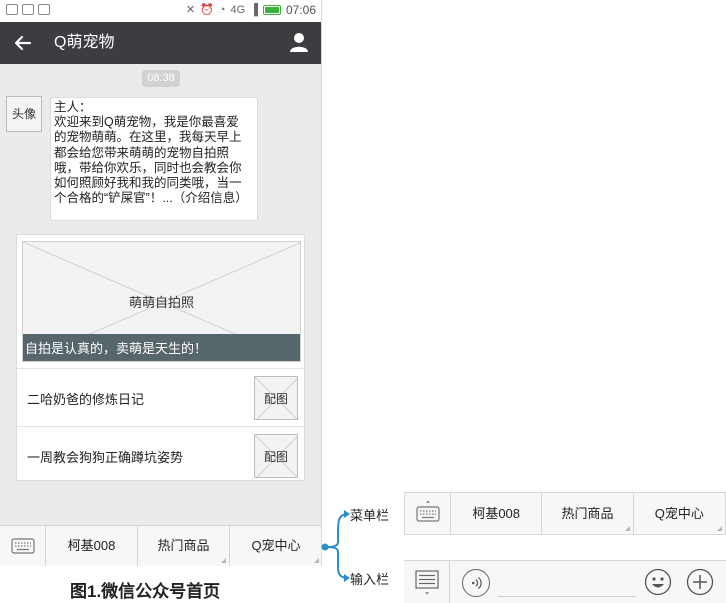 The image size is (726, 603). Describe the element at coordinates (238, 10) in the screenshot. I see `network-type: 4G` at that location.